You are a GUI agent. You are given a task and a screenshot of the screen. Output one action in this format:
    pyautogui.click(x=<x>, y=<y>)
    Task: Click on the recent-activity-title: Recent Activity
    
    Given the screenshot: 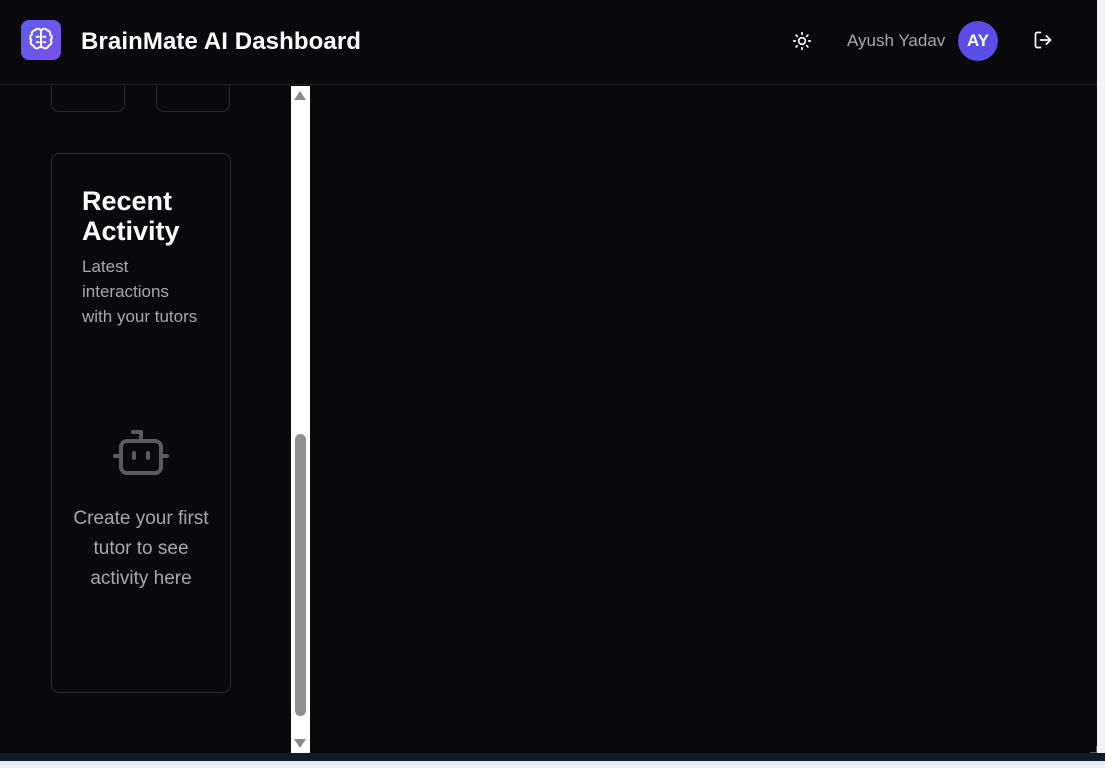 What is the action you would take?
    pyautogui.click(x=131, y=216)
    